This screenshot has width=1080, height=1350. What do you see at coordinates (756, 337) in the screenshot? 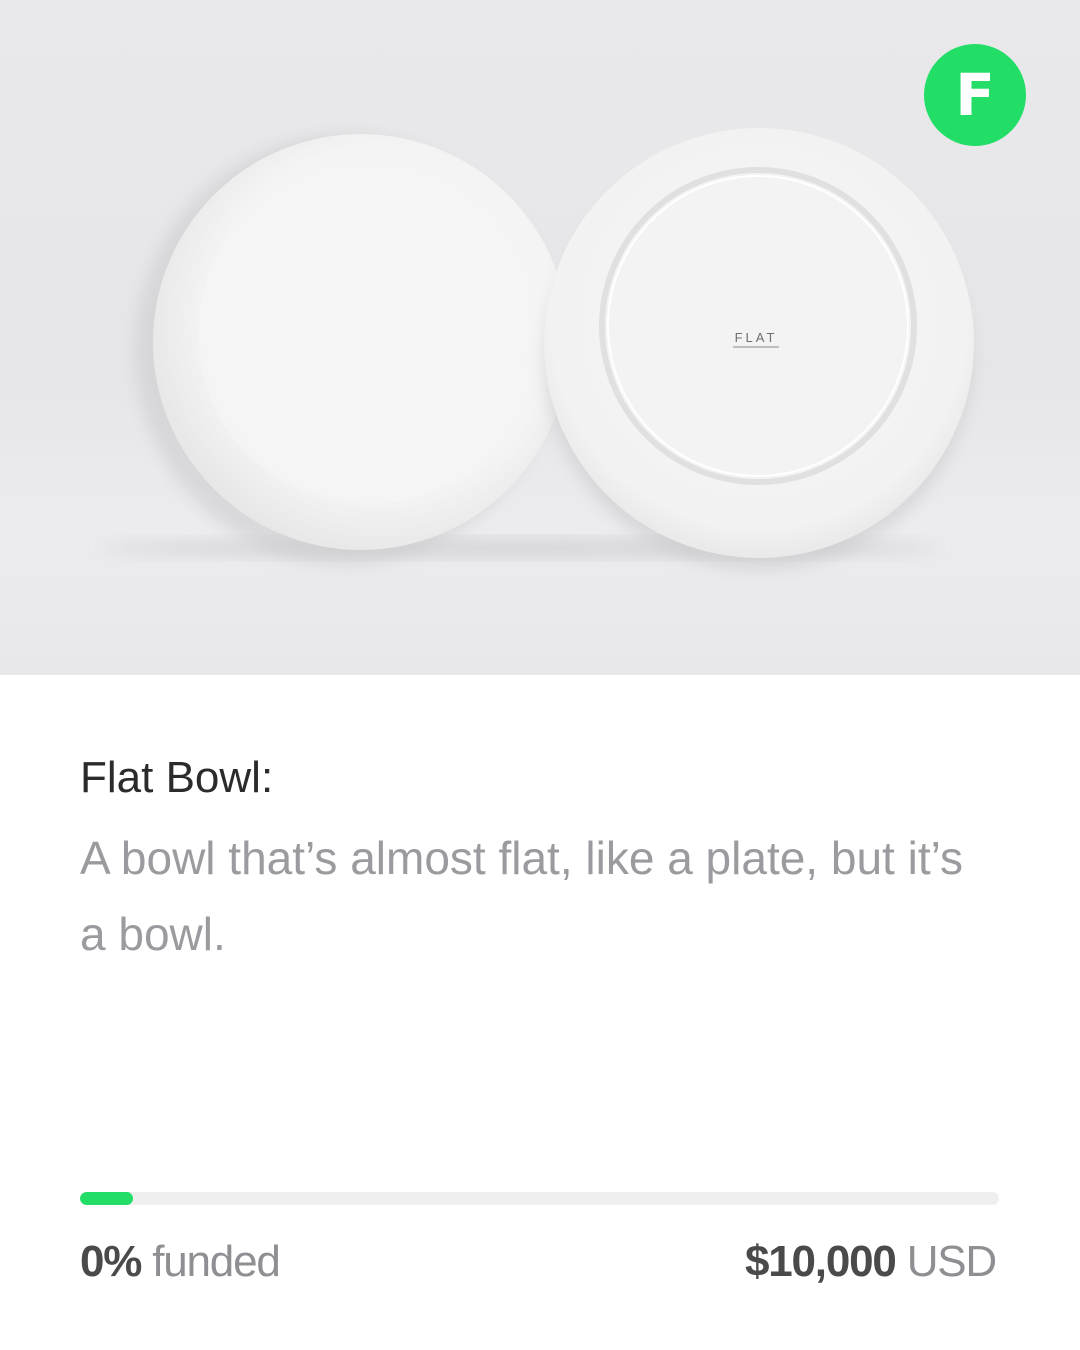
I see `plate-stamp-text: FLAT` at bounding box center [756, 337].